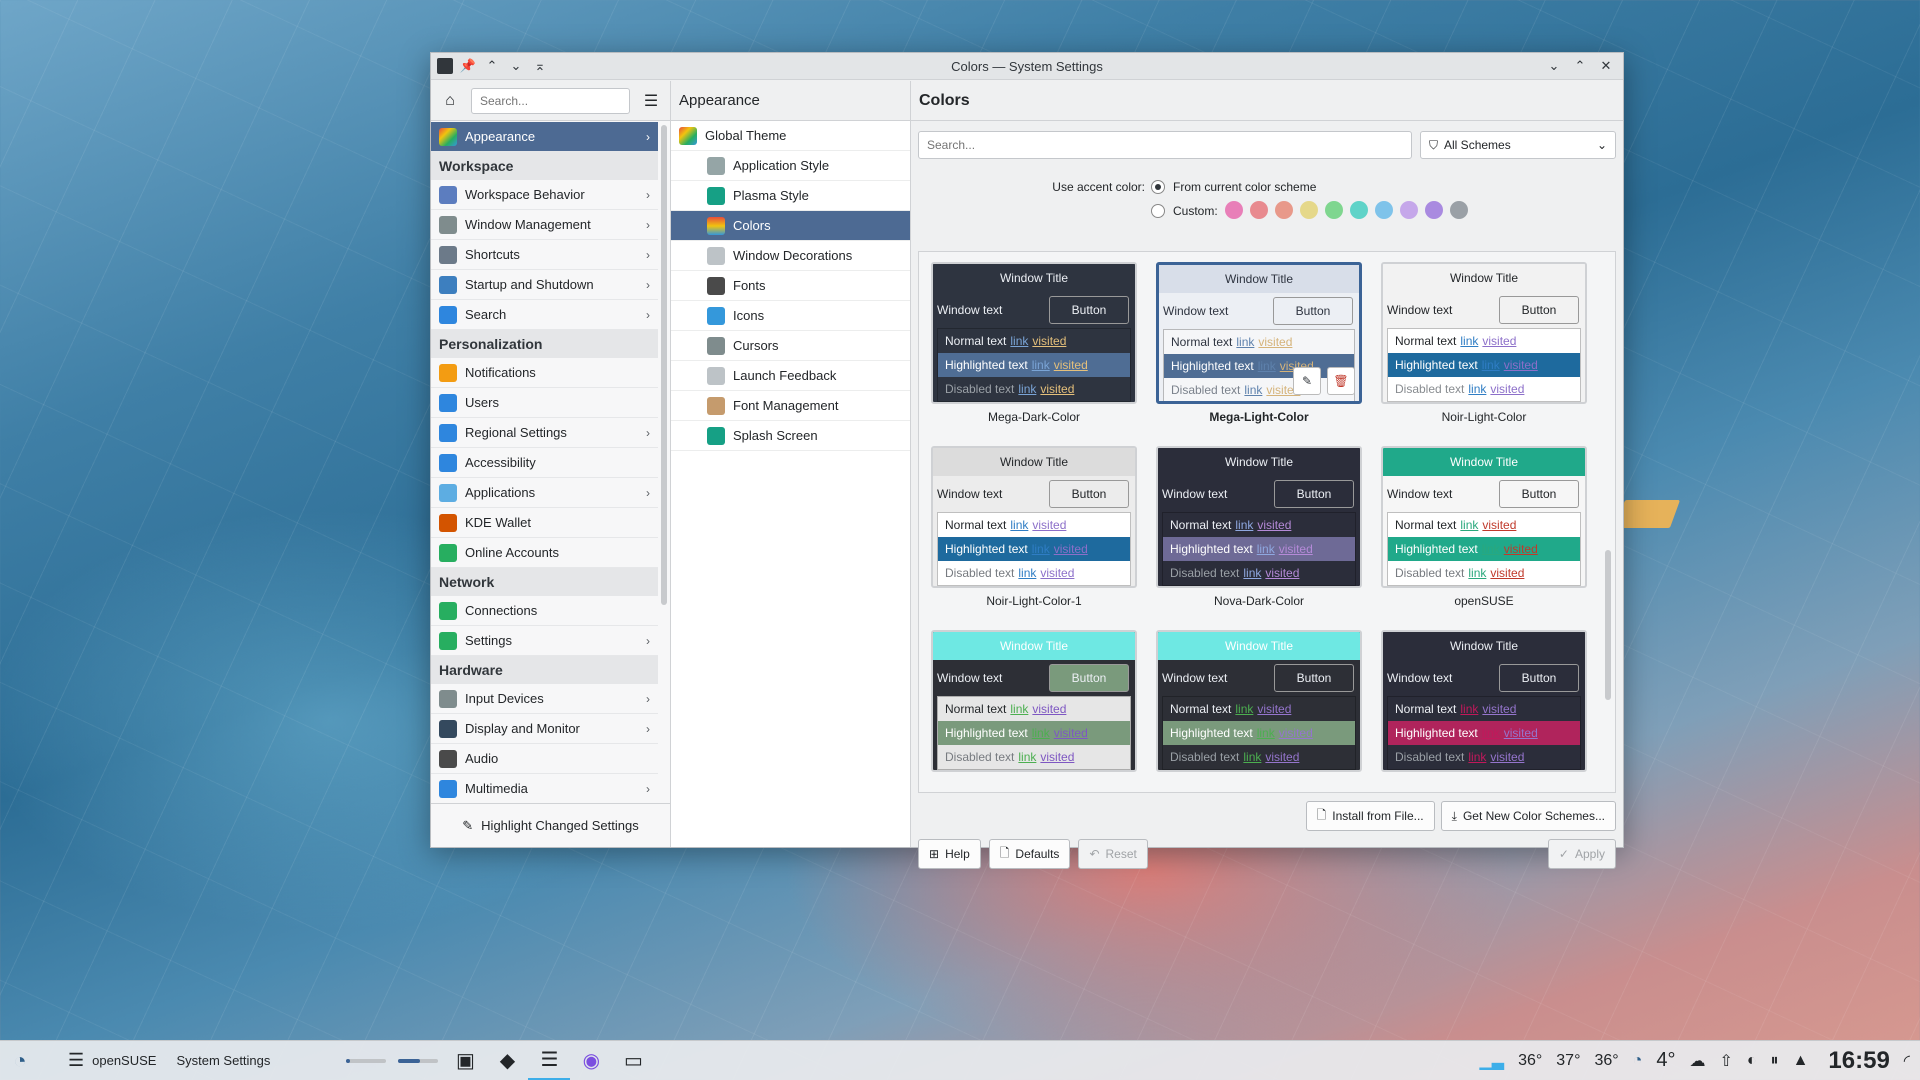 The width and height of the screenshot is (1920, 1080). Describe the element at coordinates (790, 166) in the screenshot. I see `subcategory-application-style: Application Style` at that location.